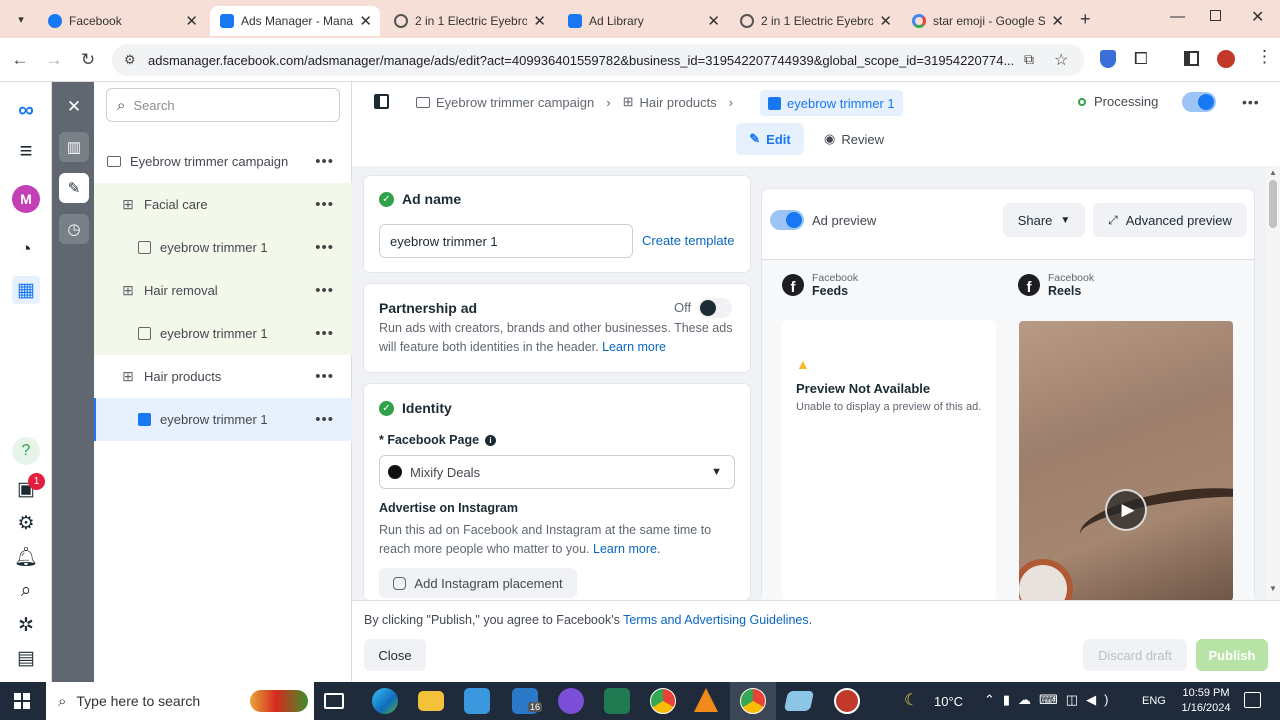 This screenshot has height=720, width=1280. I want to click on site-info-icon: ⚙, so click(130, 60).